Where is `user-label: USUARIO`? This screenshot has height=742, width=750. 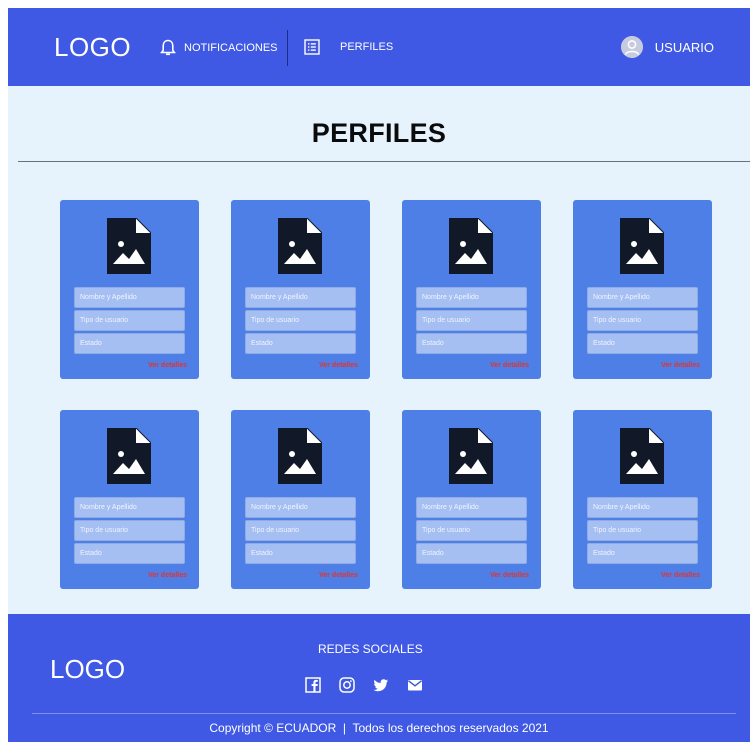
user-label: USUARIO is located at coordinates (684, 47).